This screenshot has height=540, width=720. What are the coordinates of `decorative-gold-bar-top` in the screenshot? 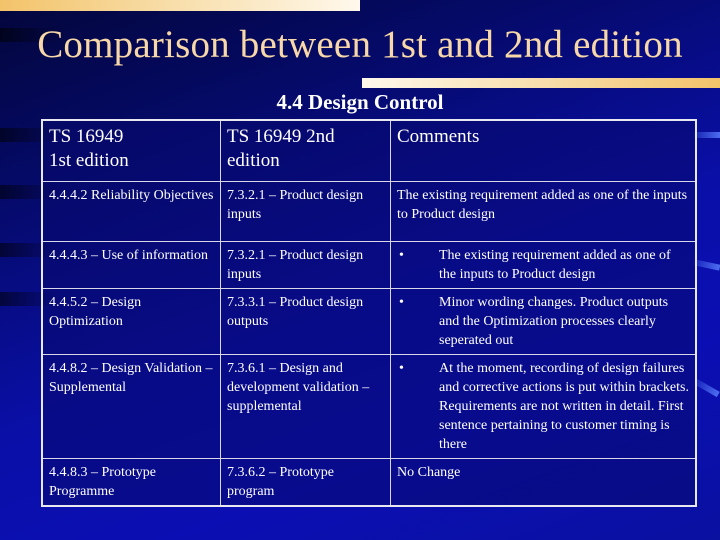 It's located at (180, 5).